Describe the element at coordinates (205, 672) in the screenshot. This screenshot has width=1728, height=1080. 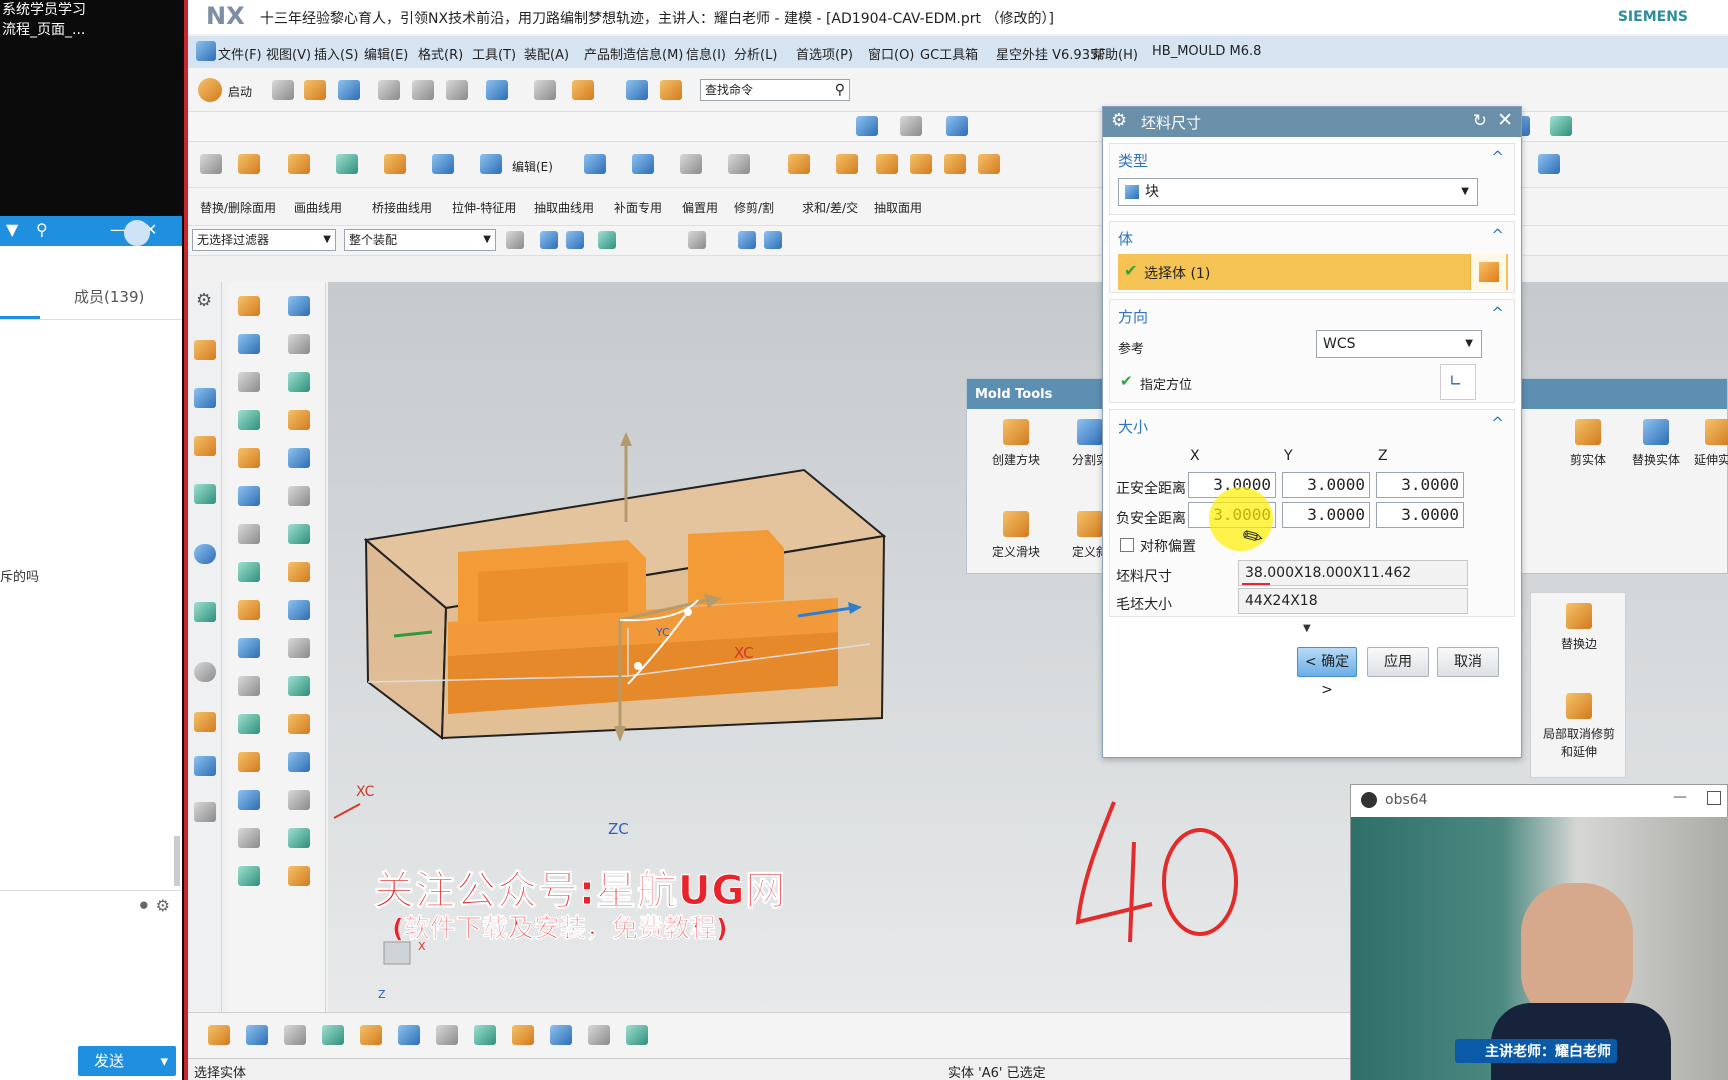
I see `history-icon` at that location.